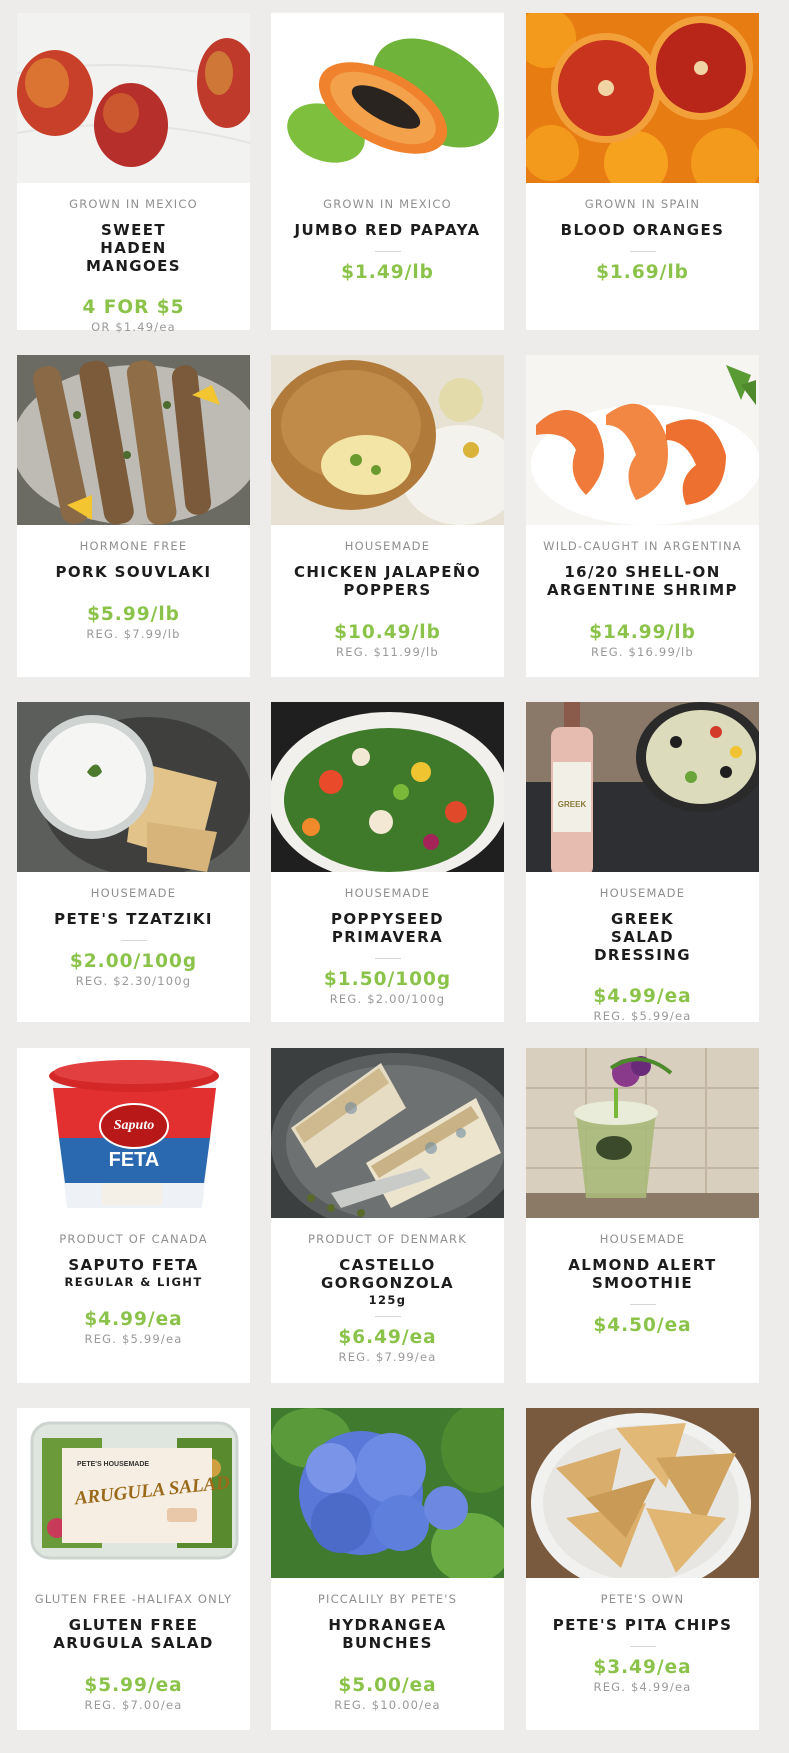 The height and width of the screenshot is (1753, 789). Describe the element at coordinates (133, 1705) in the screenshot. I see `product-regular-price: REG. $7.00/ea` at that location.